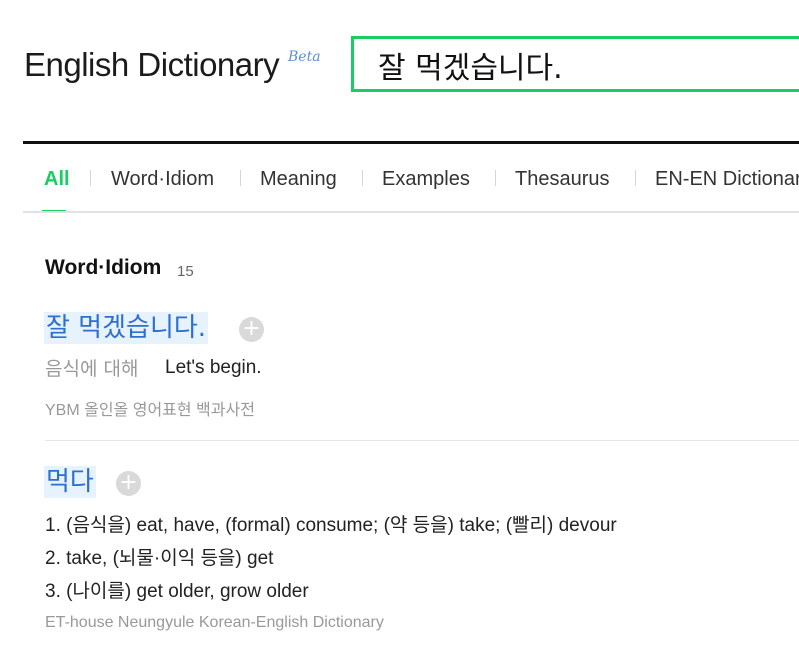  Describe the element at coordinates (426, 179) in the screenshot. I see `tab-examples: Examples` at that location.